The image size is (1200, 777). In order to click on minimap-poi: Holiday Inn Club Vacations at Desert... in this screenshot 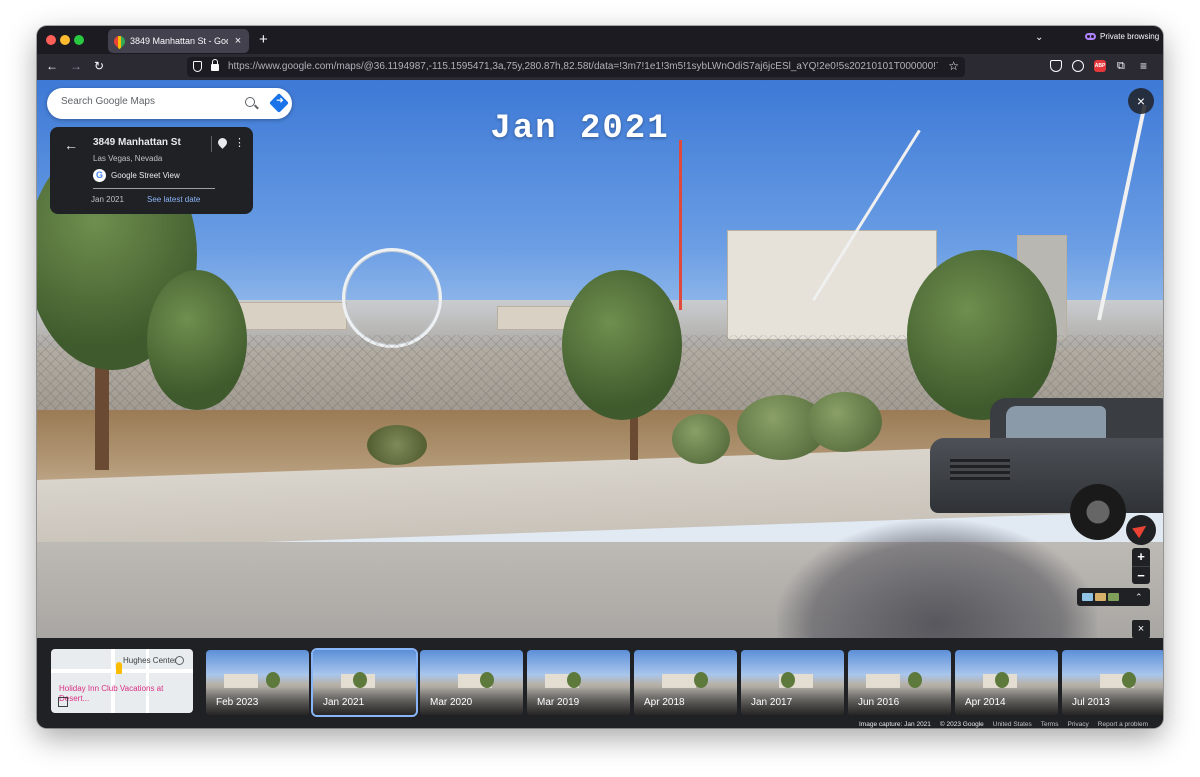, I will do `click(114, 694)`.